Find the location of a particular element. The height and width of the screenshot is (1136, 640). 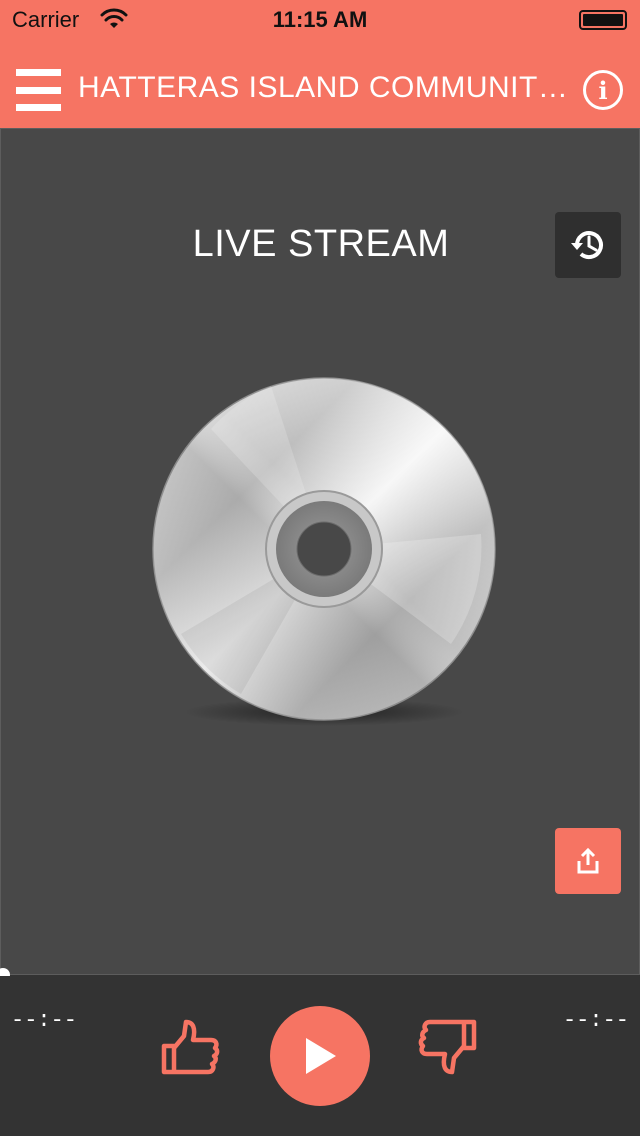

player-controls: --:-- --:-- is located at coordinates (320, 1056).